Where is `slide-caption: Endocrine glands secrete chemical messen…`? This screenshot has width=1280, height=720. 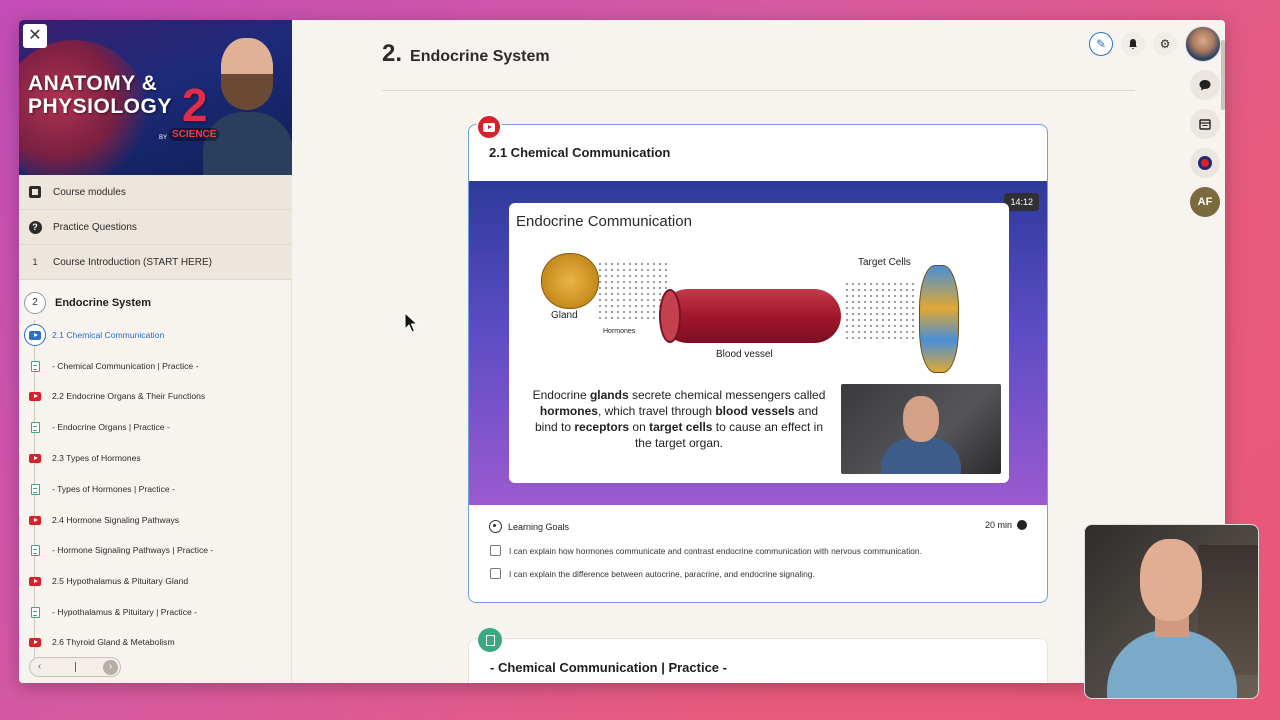 slide-caption: Endocrine glands secrete chemical messen… is located at coordinates (679, 419).